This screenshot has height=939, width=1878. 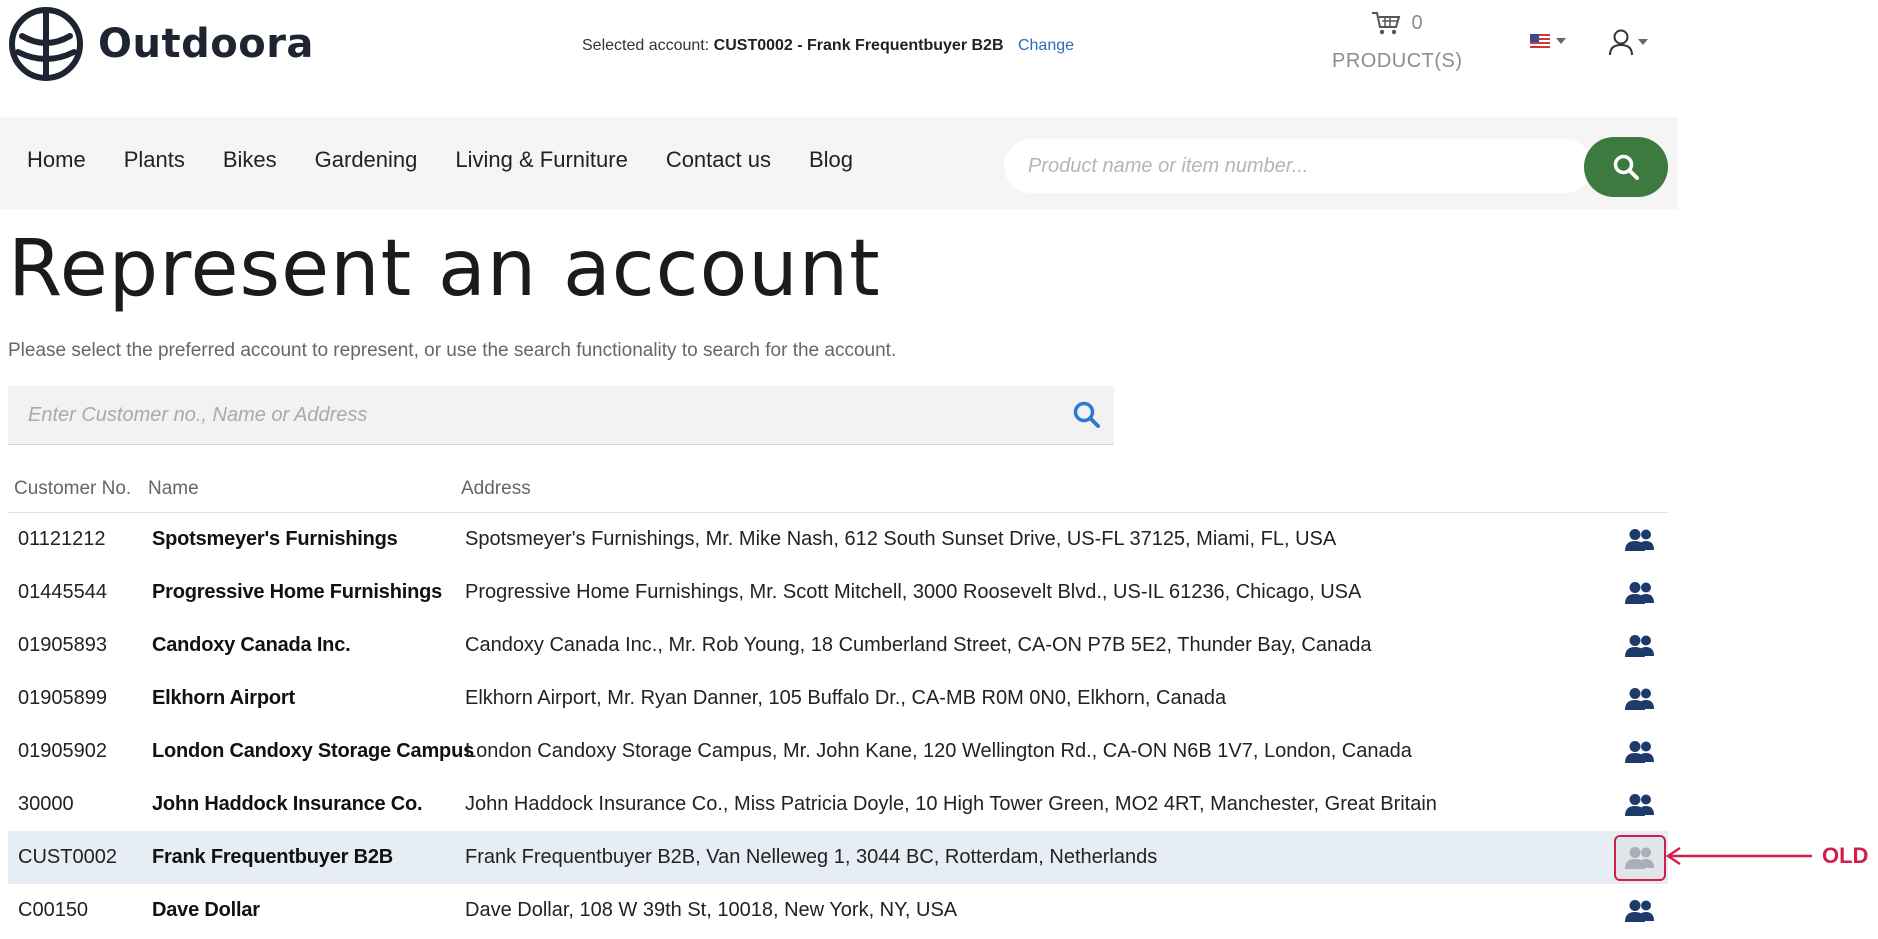 I want to click on customer-no-cell: 01905902, so click(x=62, y=751).